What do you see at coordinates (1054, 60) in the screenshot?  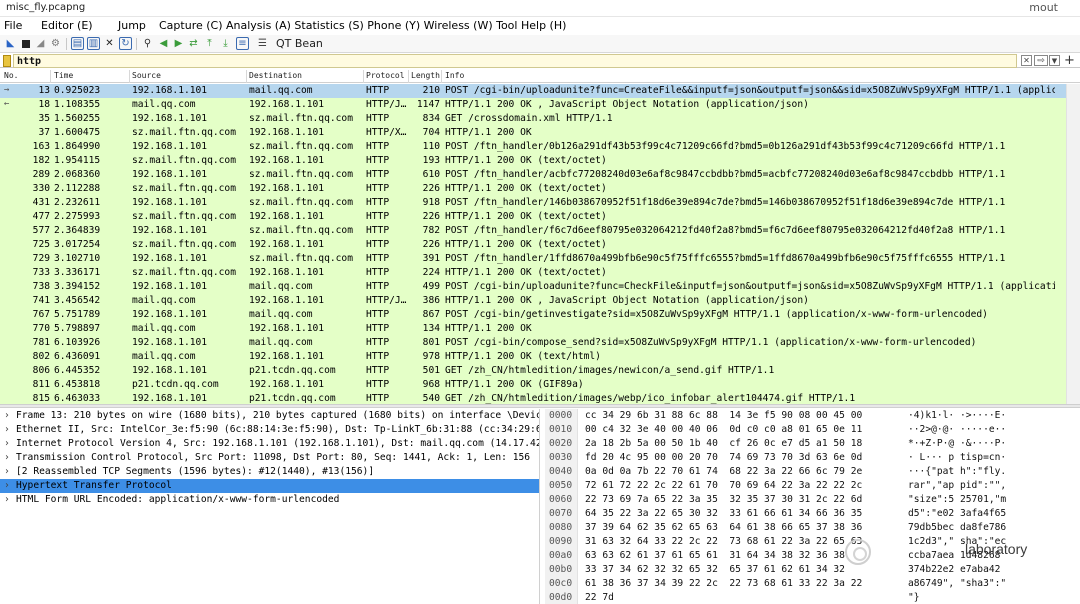 I see `filter-history-dropdown-icon: ▼` at bounding box center [1054, 60].